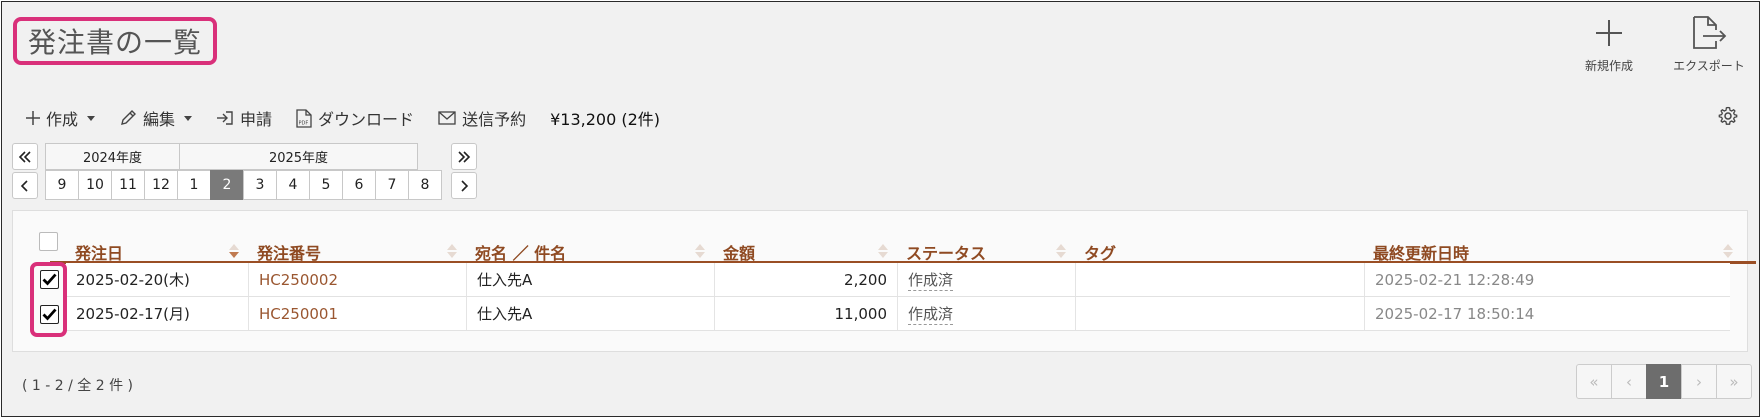 The width and height of the screenshot is (1762, 419). I want to click on create-label: 作成, so click(62, 119).